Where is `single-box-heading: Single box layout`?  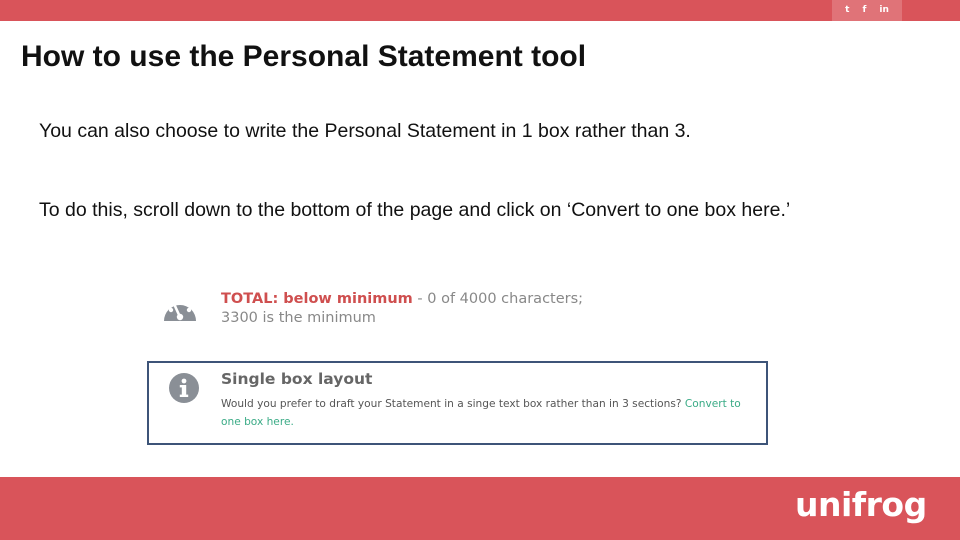 single-box-heading: Single box layout is located at coordinates (297, 379).